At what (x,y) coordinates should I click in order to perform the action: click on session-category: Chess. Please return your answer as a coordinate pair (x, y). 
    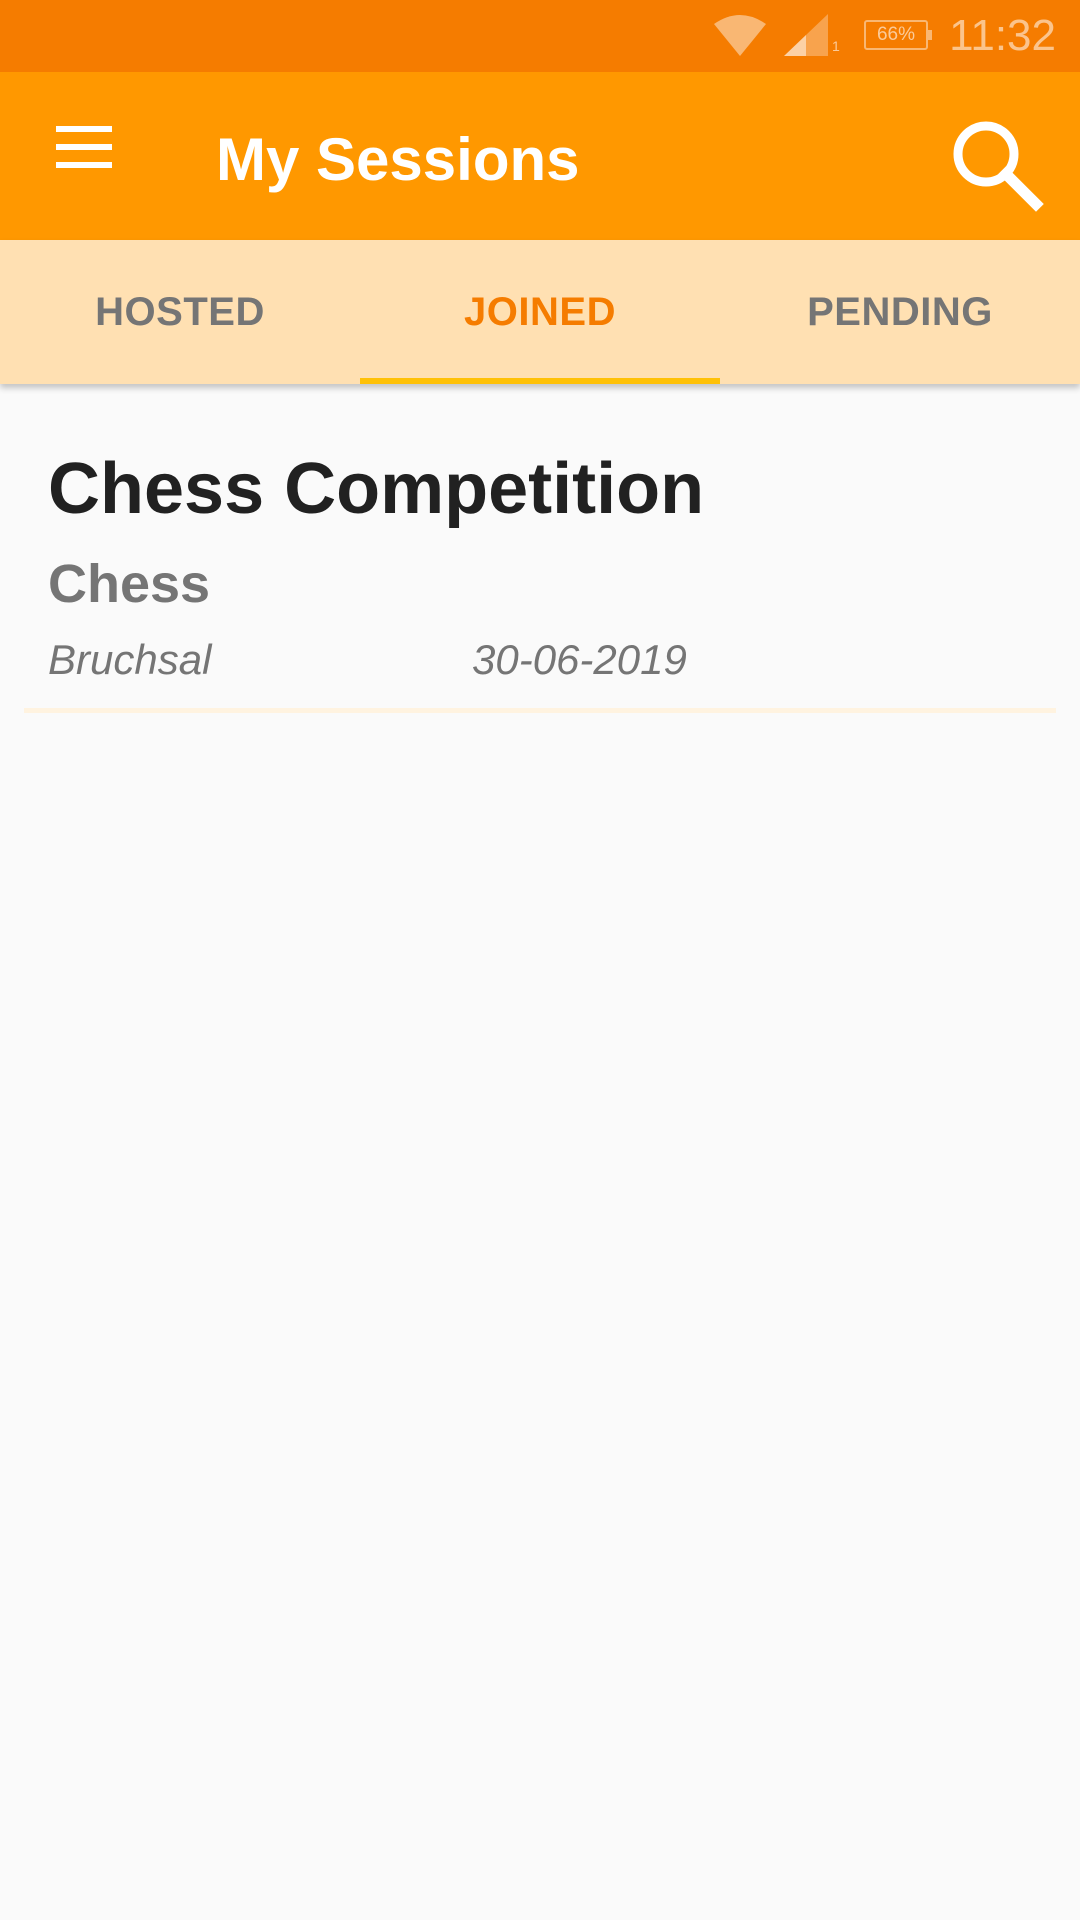
    Looking at the image, I should click on (129, 584).